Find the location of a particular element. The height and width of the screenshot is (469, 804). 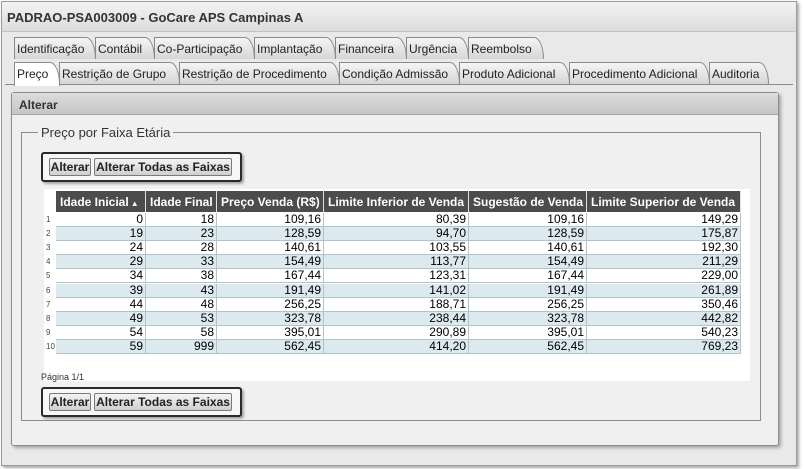

table-row: 2 19 23 128,59 94,70 128,59 175,87 is located at coordinates (393, 234).